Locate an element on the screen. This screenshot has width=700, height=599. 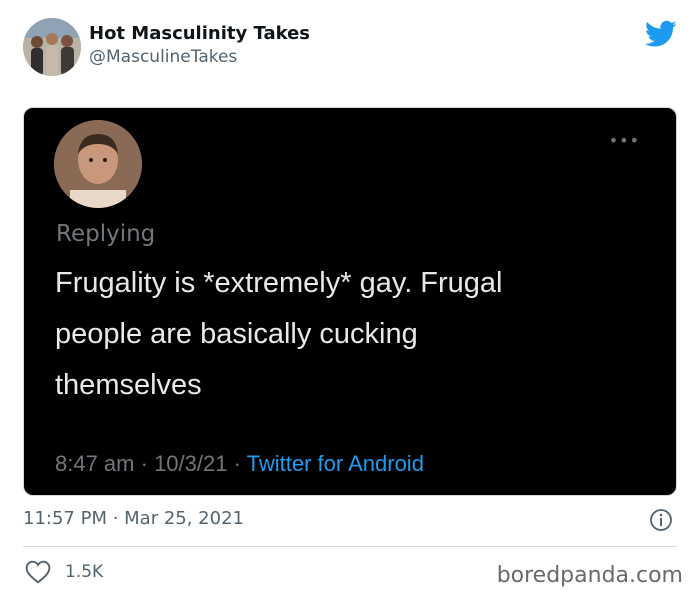
divider is located at coordinates (350, 546).